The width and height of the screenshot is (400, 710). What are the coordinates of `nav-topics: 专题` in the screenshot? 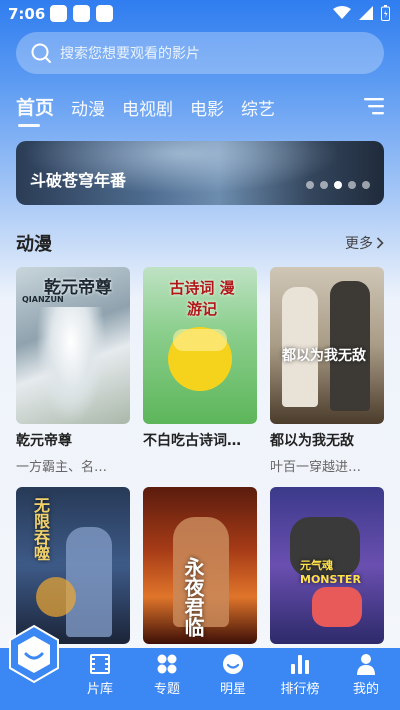 It's located at (167, 674).